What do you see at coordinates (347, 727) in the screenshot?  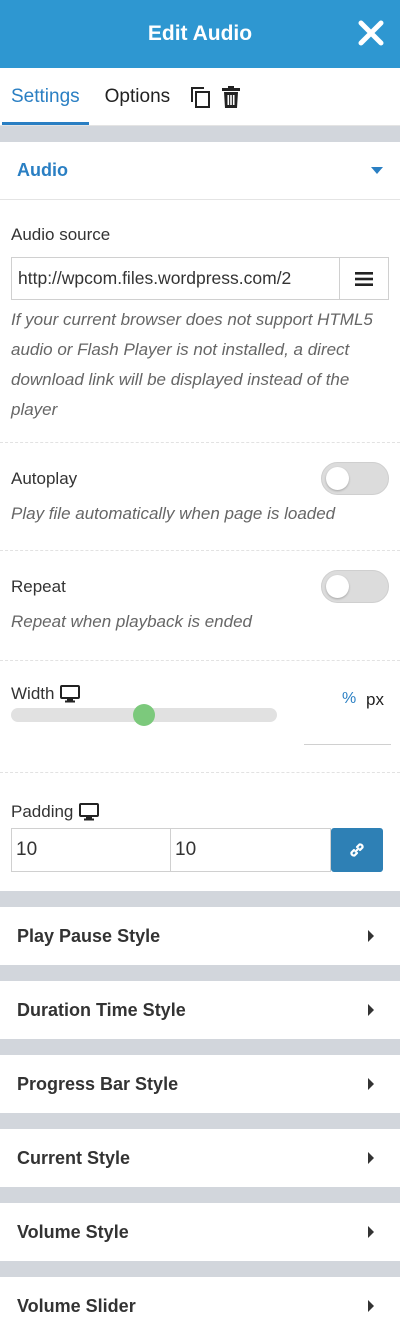 I see `width-value-input` at bounding box center [347, 727].